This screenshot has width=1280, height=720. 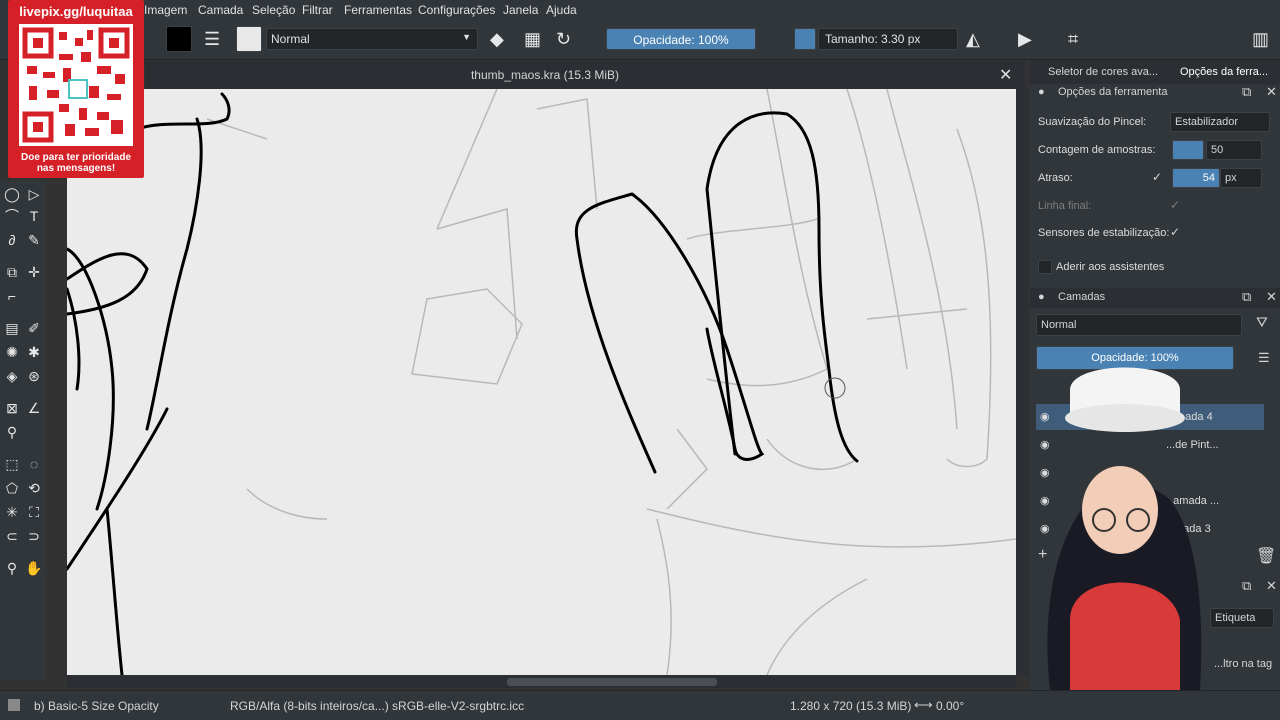 What do you see at coordinates (1264, 358) in the screenshot?
I see `layer-menu-icon: ☰` at bounding box center [1264, 358].